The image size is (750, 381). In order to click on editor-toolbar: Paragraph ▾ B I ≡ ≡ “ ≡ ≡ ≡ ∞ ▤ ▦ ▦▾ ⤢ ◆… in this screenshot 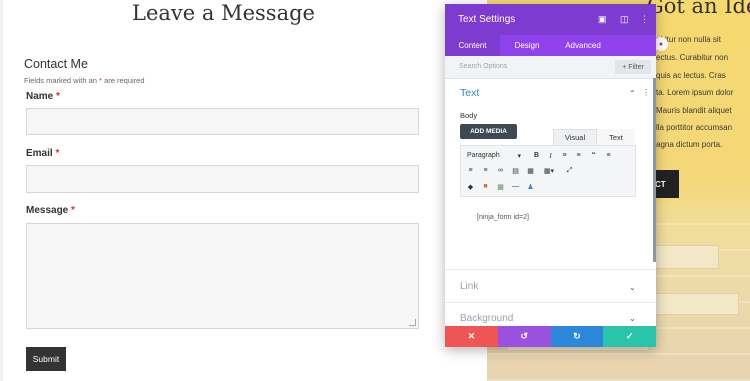, I will do `click(548, 171)`.